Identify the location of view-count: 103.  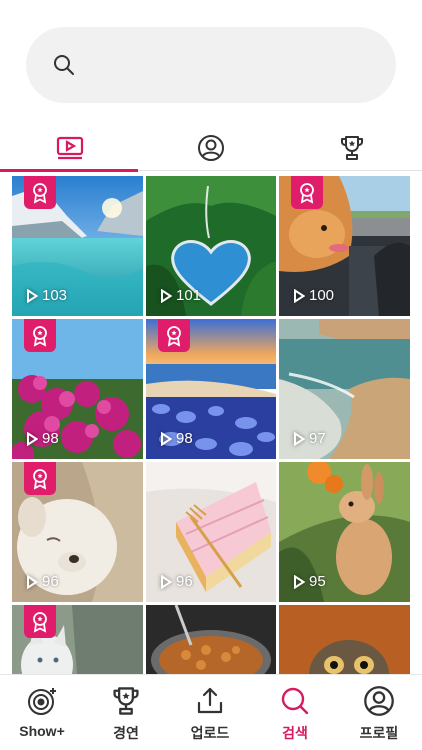
(46, 295).